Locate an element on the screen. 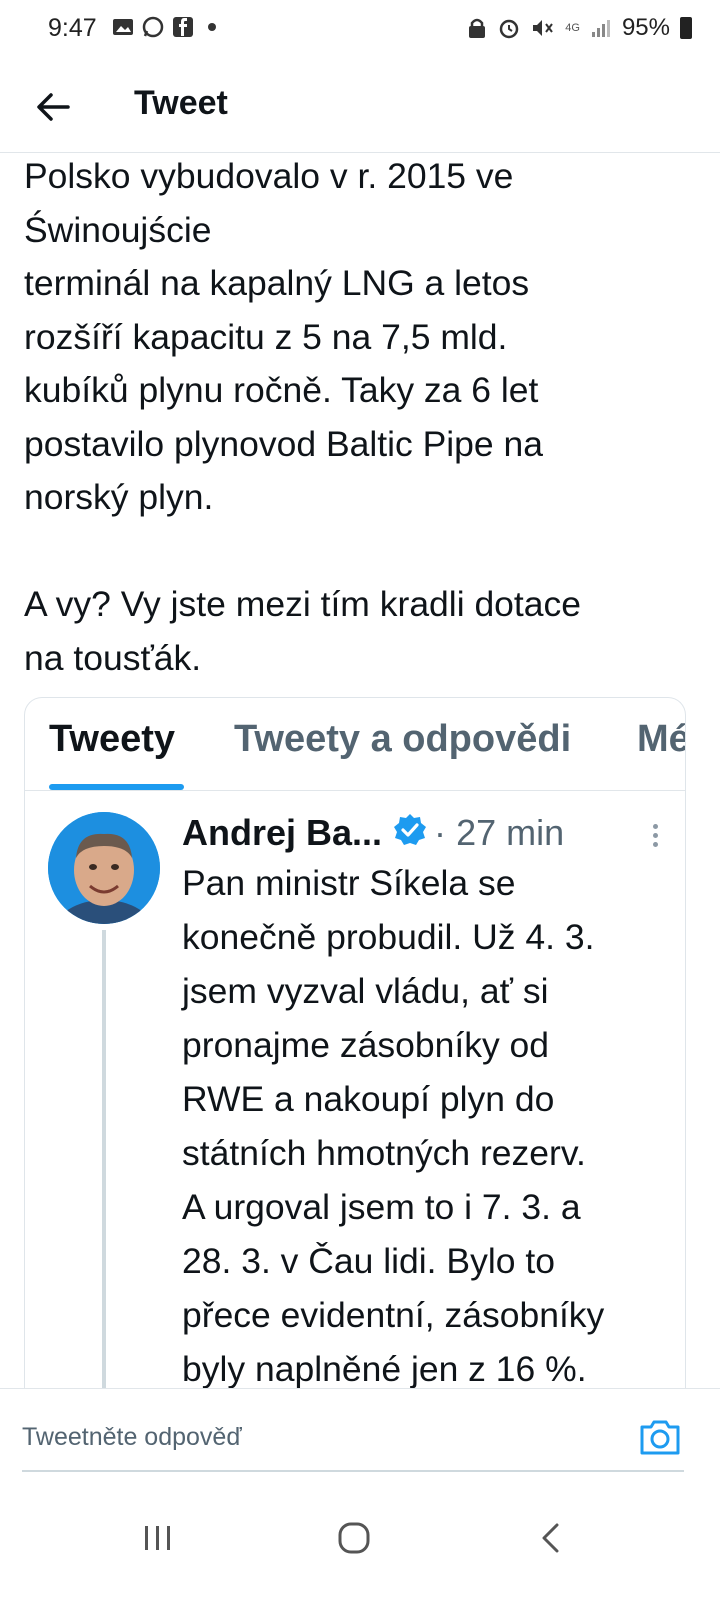 Image resolution: width=720 pixels, height=1600 pixels. camera-icon is located at coordinates (660, 1437).